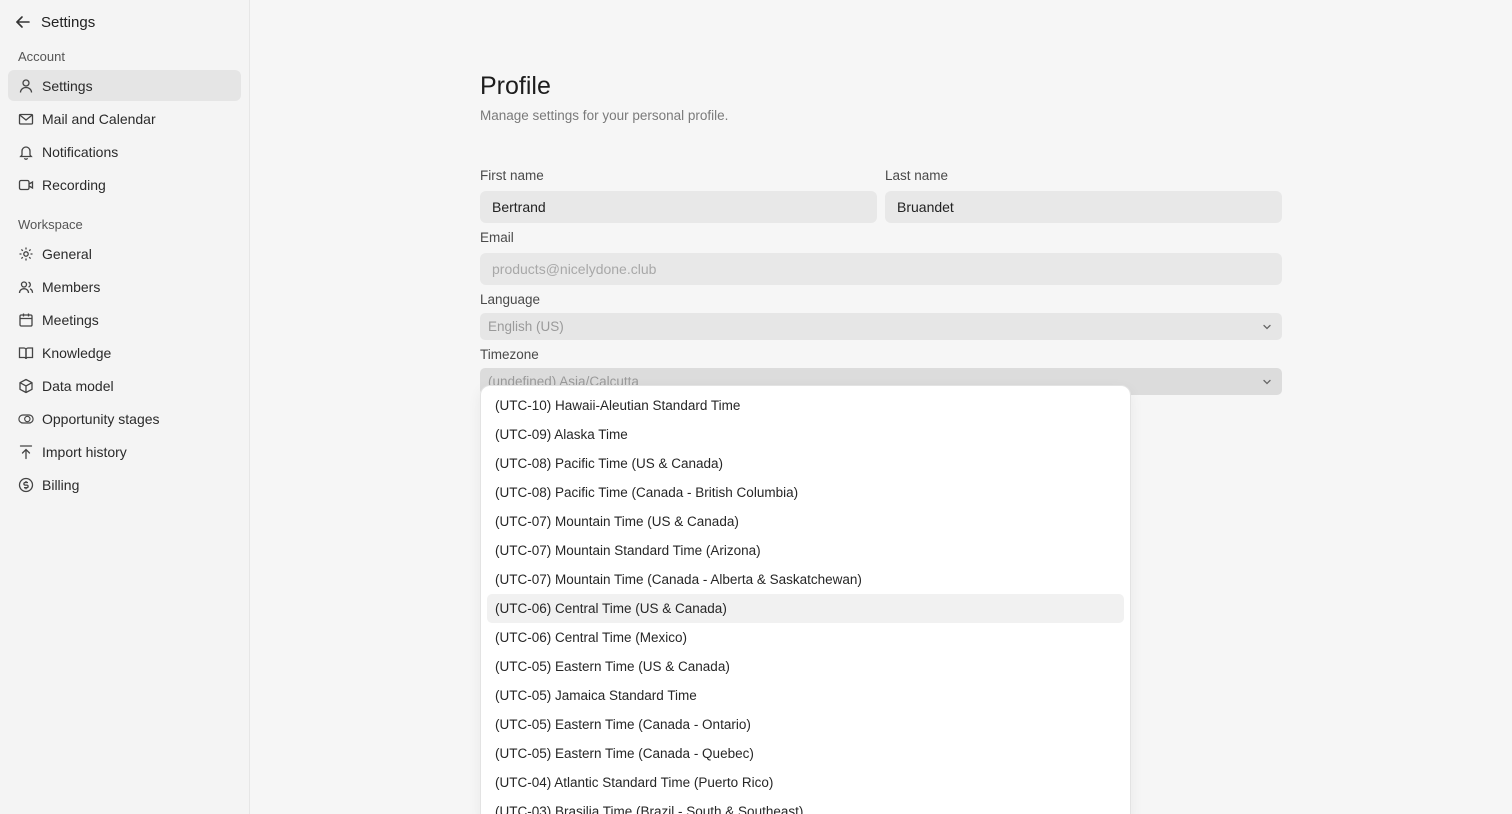 Image resolution: width=1512 pixels, height=814 pixels. Describe the element at coordinates (70, 319) in the screenshot. I see `sidebar-item-label: Meetings` at that location.